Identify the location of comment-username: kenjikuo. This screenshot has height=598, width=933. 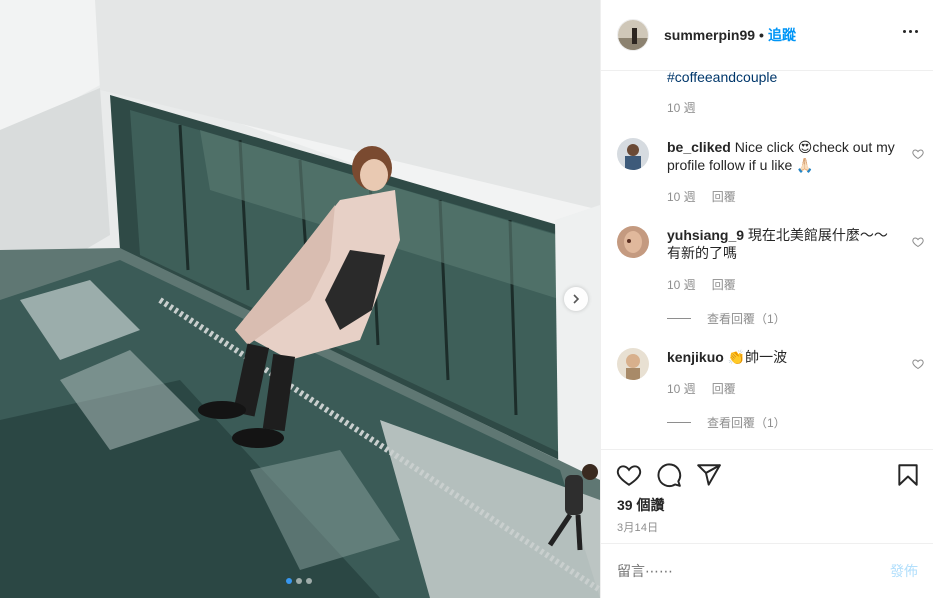
(695, 357).